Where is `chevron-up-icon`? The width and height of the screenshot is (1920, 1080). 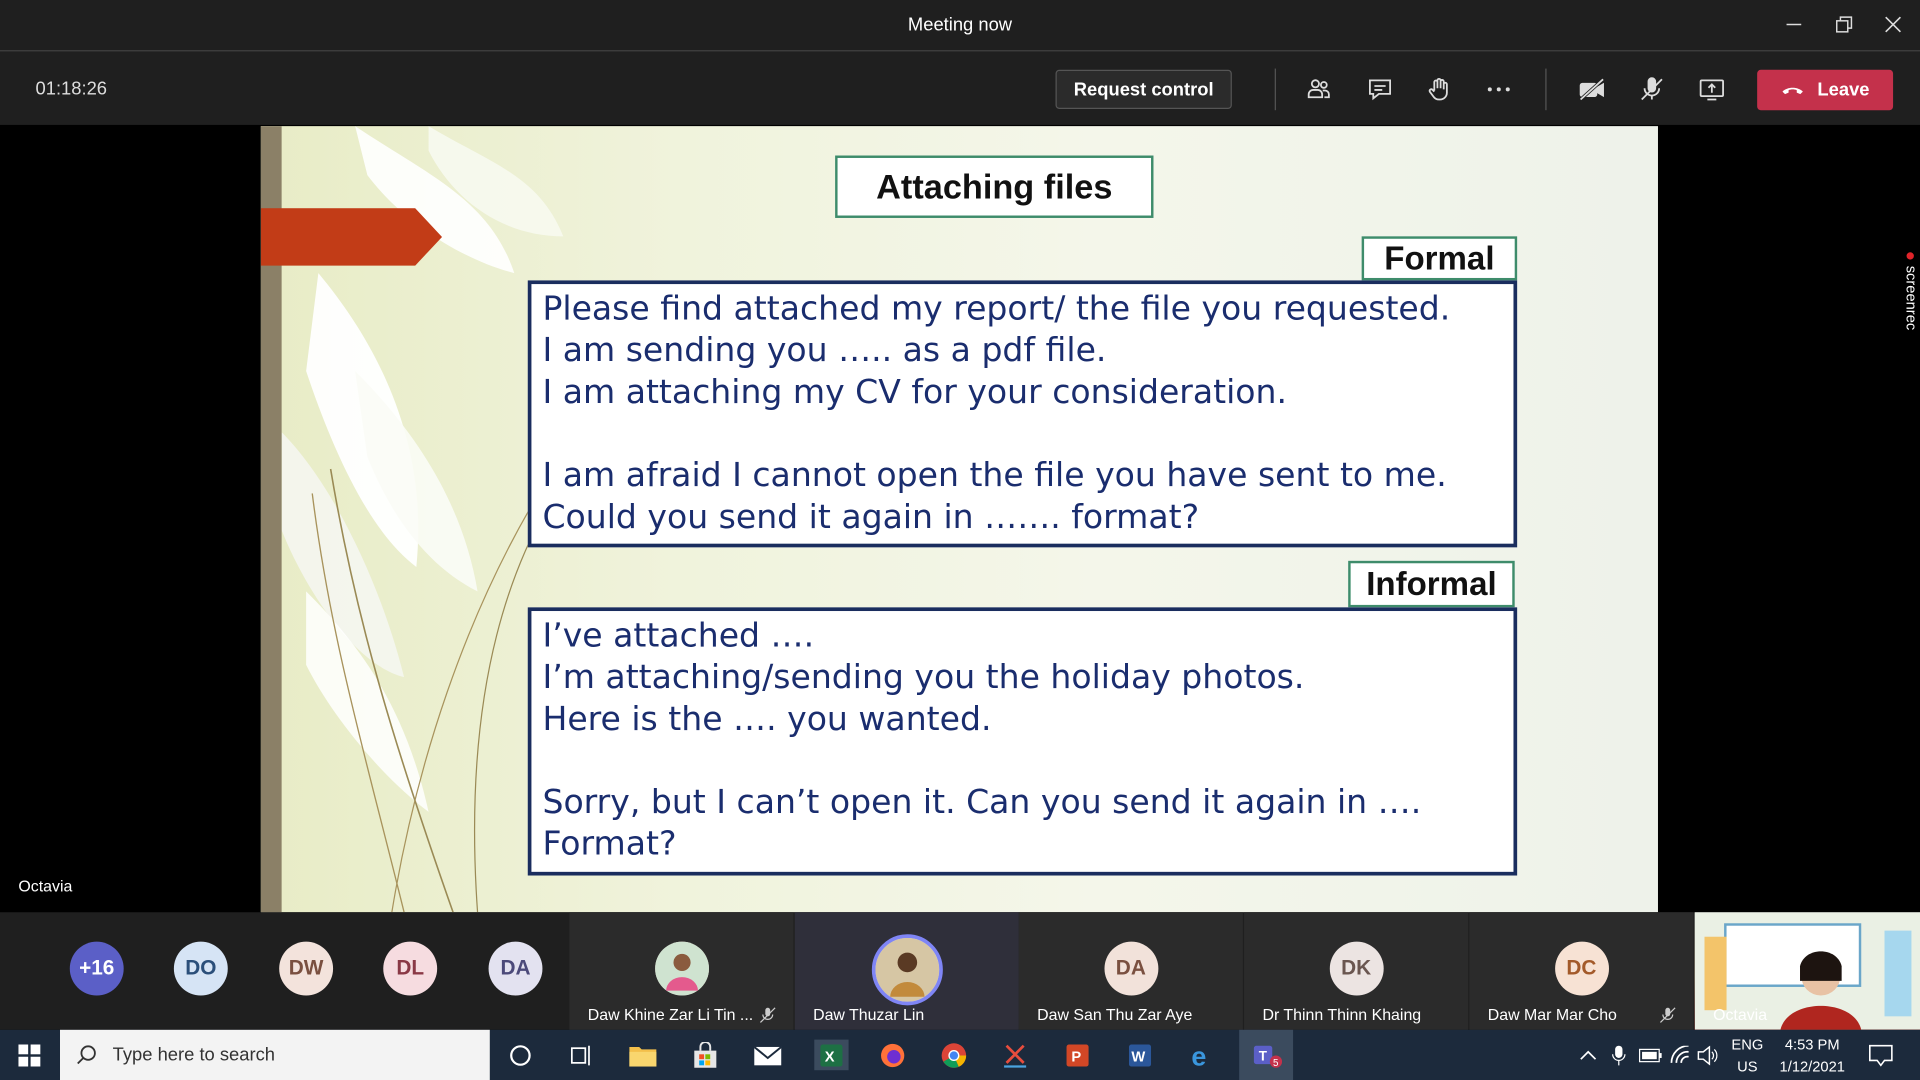
chevron-up-icon is located at coordinates (1588, 1055).